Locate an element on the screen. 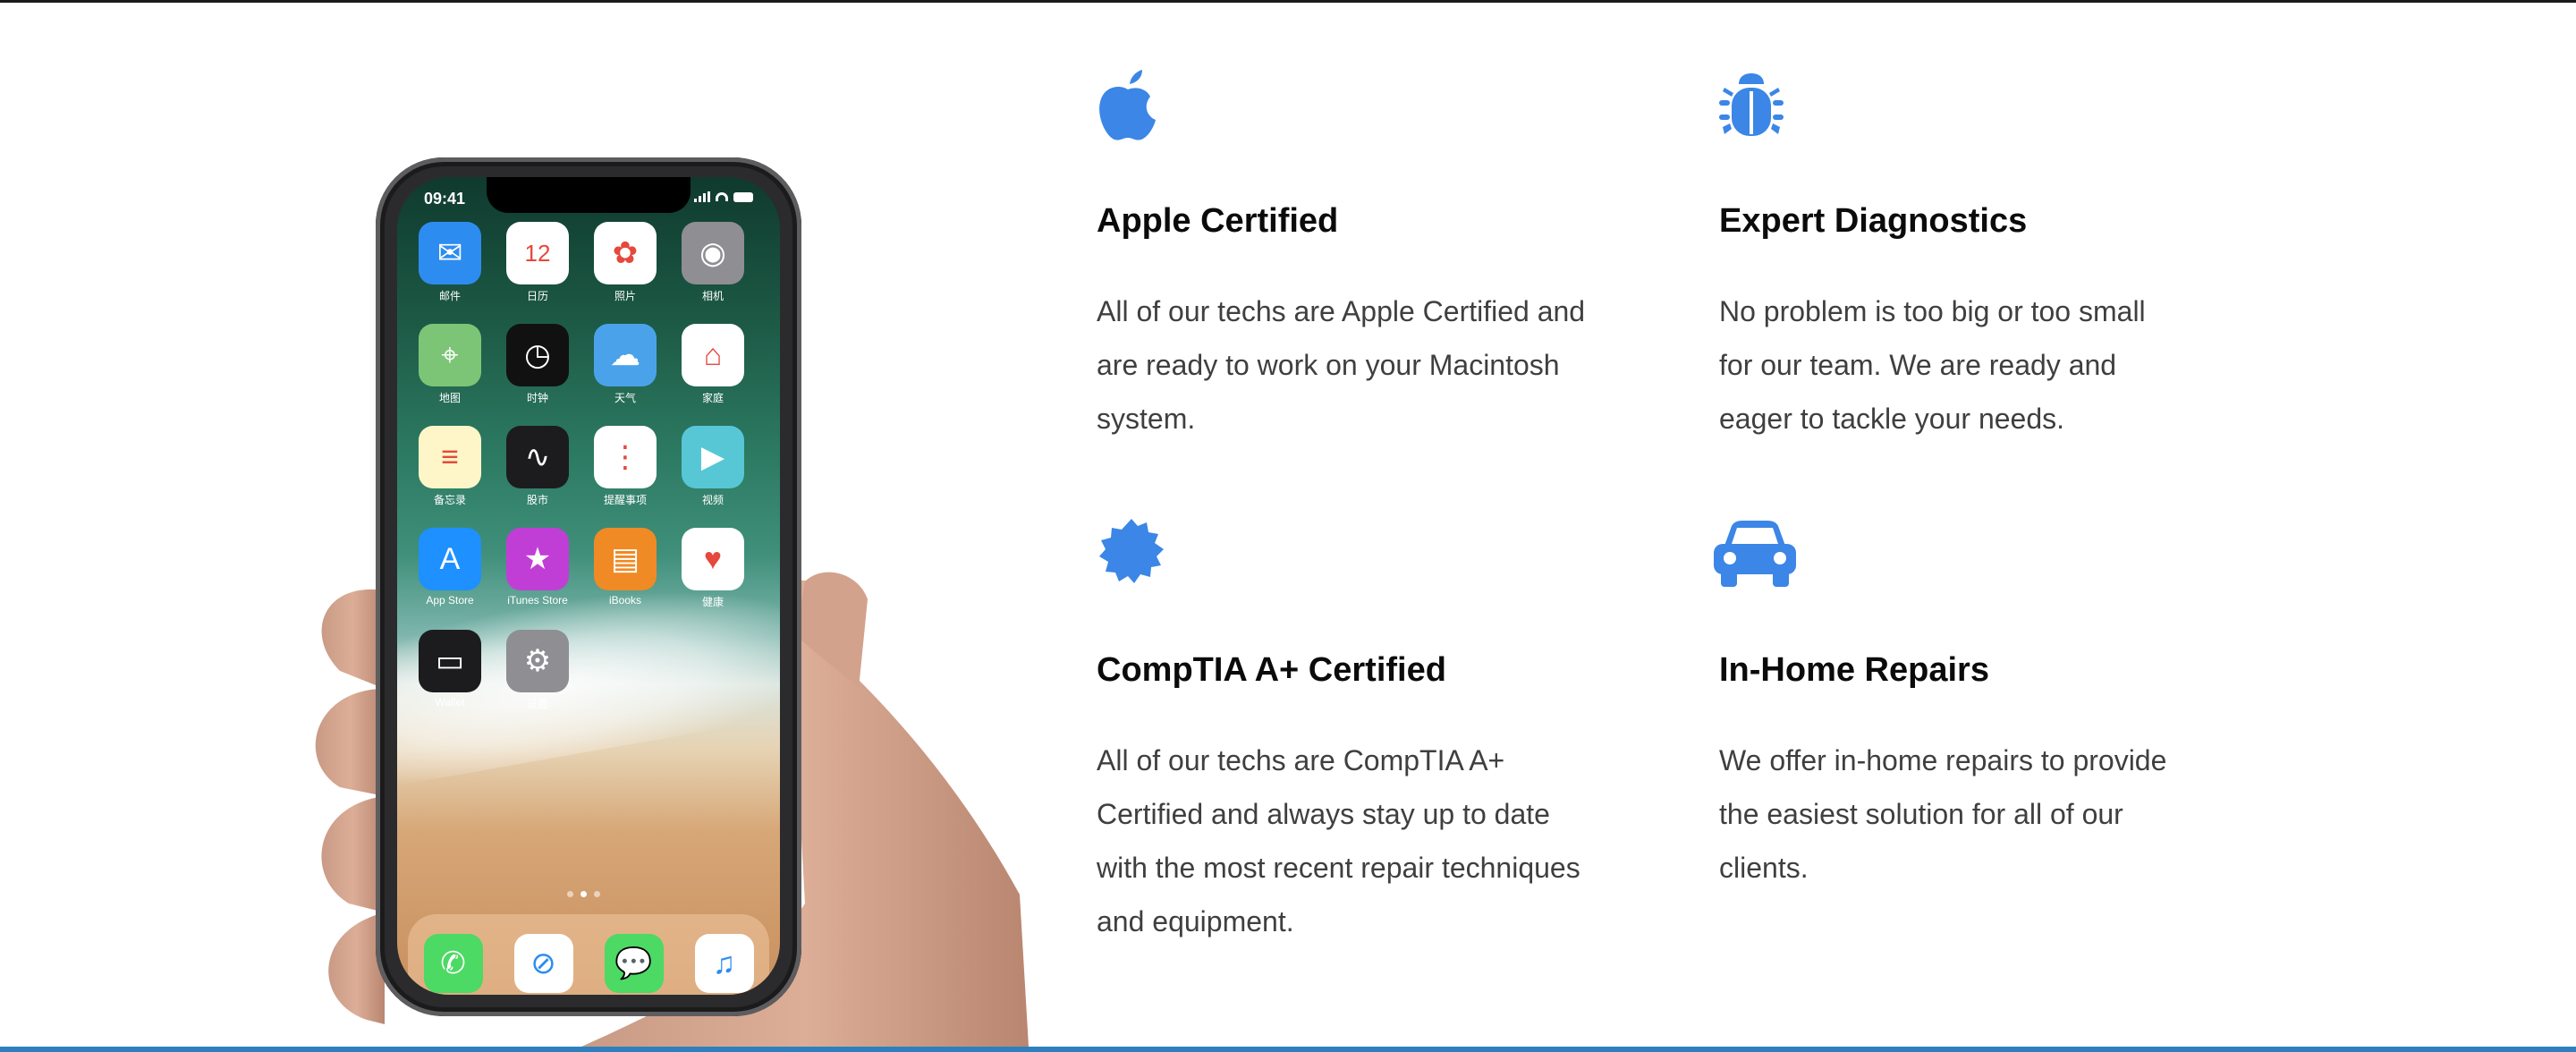  badge-icon is located at coordinates (1131, 551).